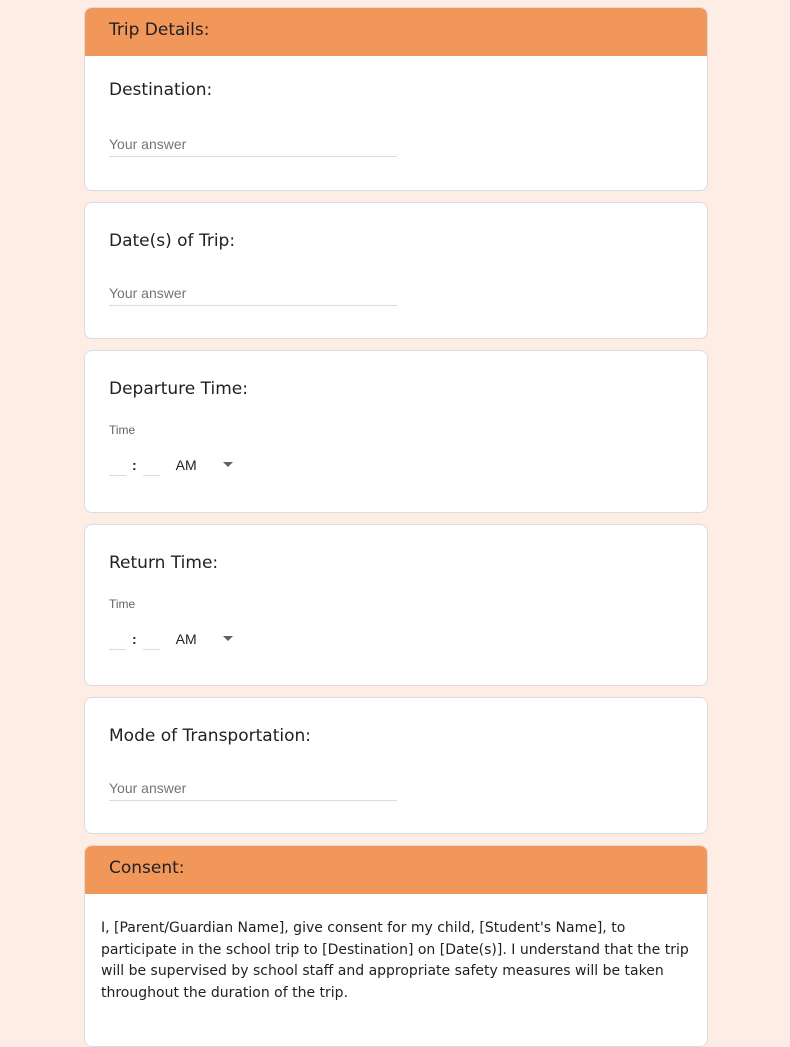  I want to click on return-time-card: Return Time: Time : AM, so click(396, 605).